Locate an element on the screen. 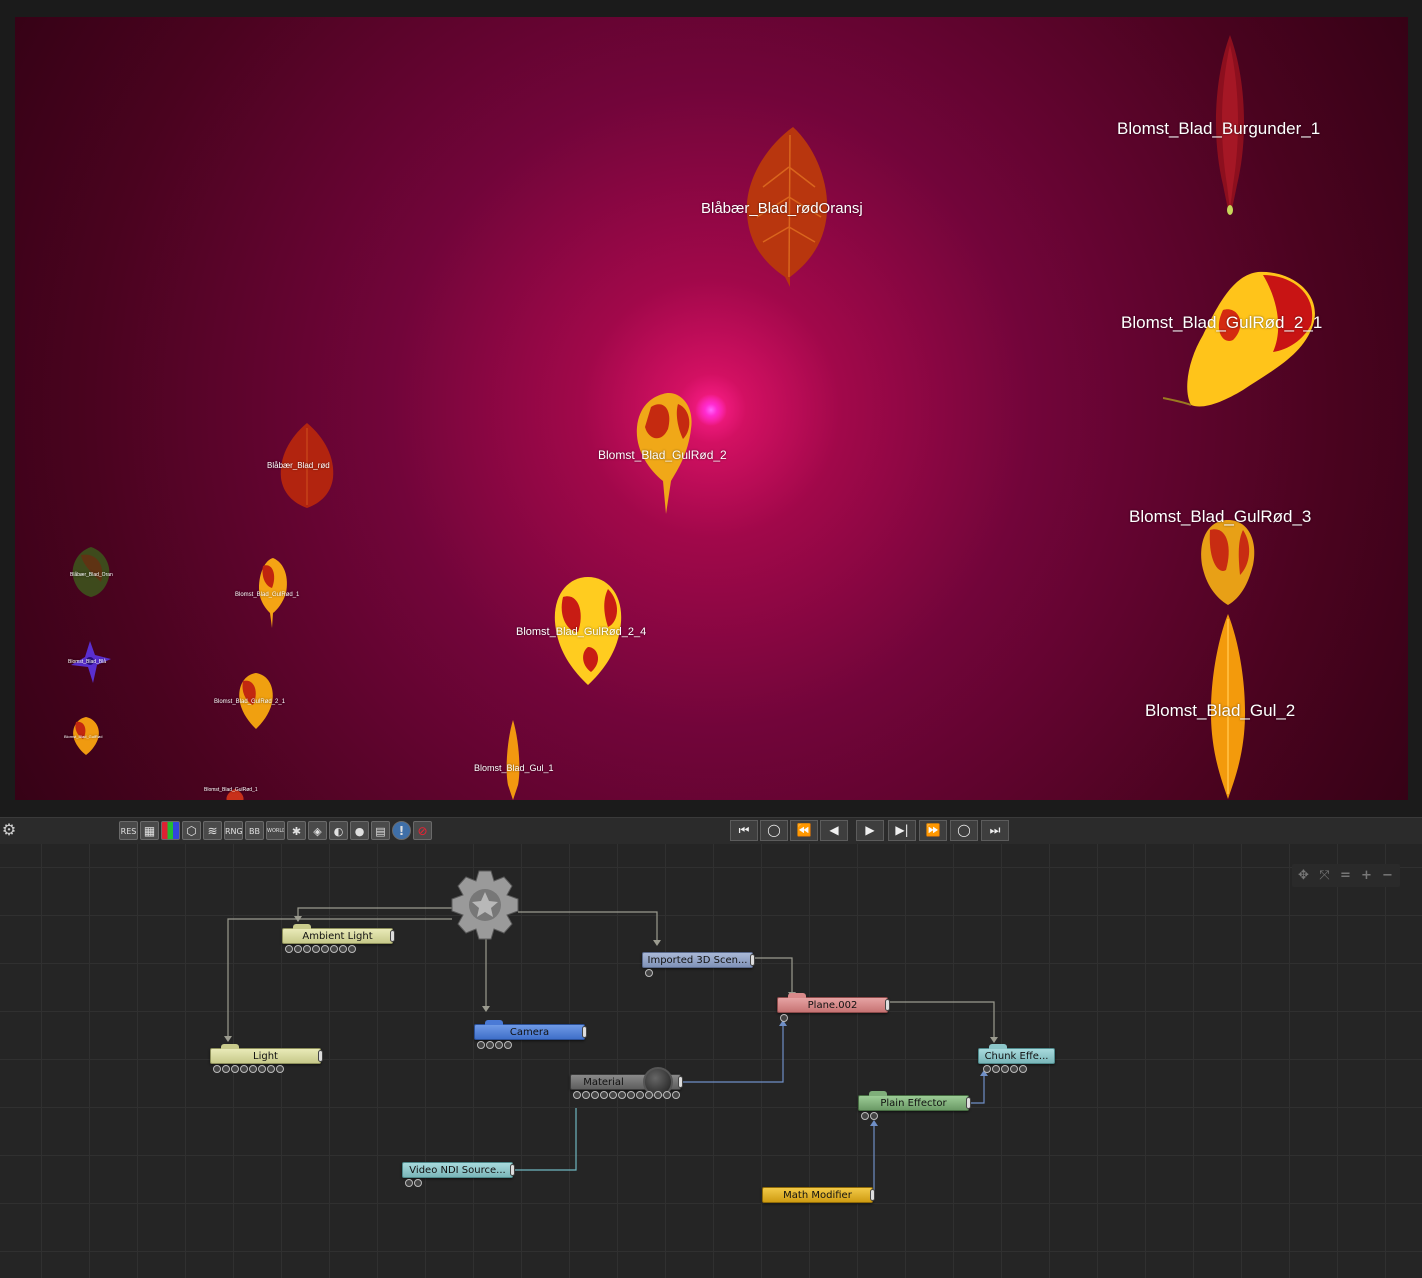  object-label: Blomst_Blad_GulRød_3 is located at coordinates (1220, 516).